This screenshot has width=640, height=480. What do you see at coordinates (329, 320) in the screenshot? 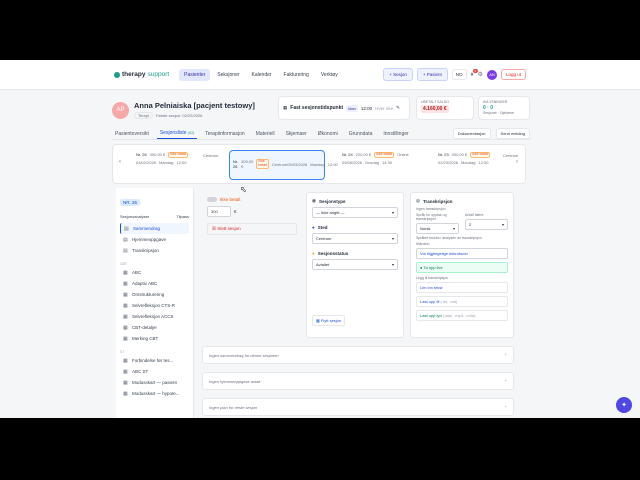
I see `move-session-button: ▦ Flytt sesjon` at bounding box center [329, 320].